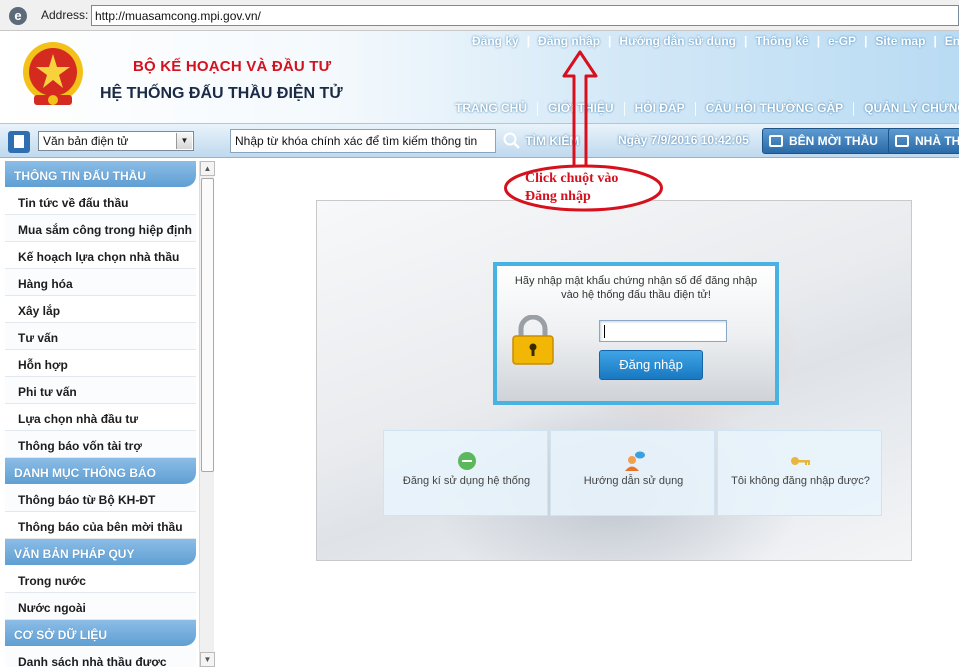  What do you see at coordinates (571, 188) in the screenshot?
I see `annotation-text: Click chuột vào Đăng nhập` at bounding box center [571, 188].